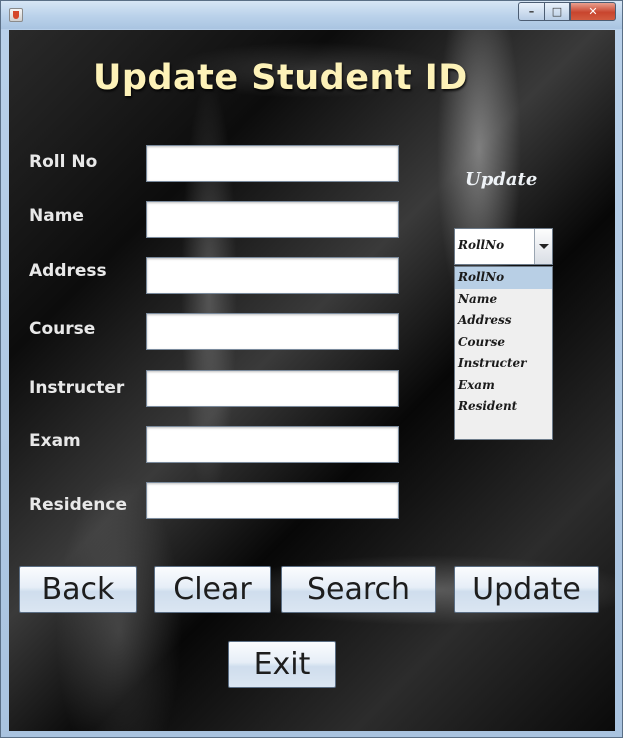 The width and height of the screenshot is (623, 738). What do you see at coordinates (481, 245) in the screenshot?
I see `combobox-selected-value: RollNo` at bounding box center [481, 245].